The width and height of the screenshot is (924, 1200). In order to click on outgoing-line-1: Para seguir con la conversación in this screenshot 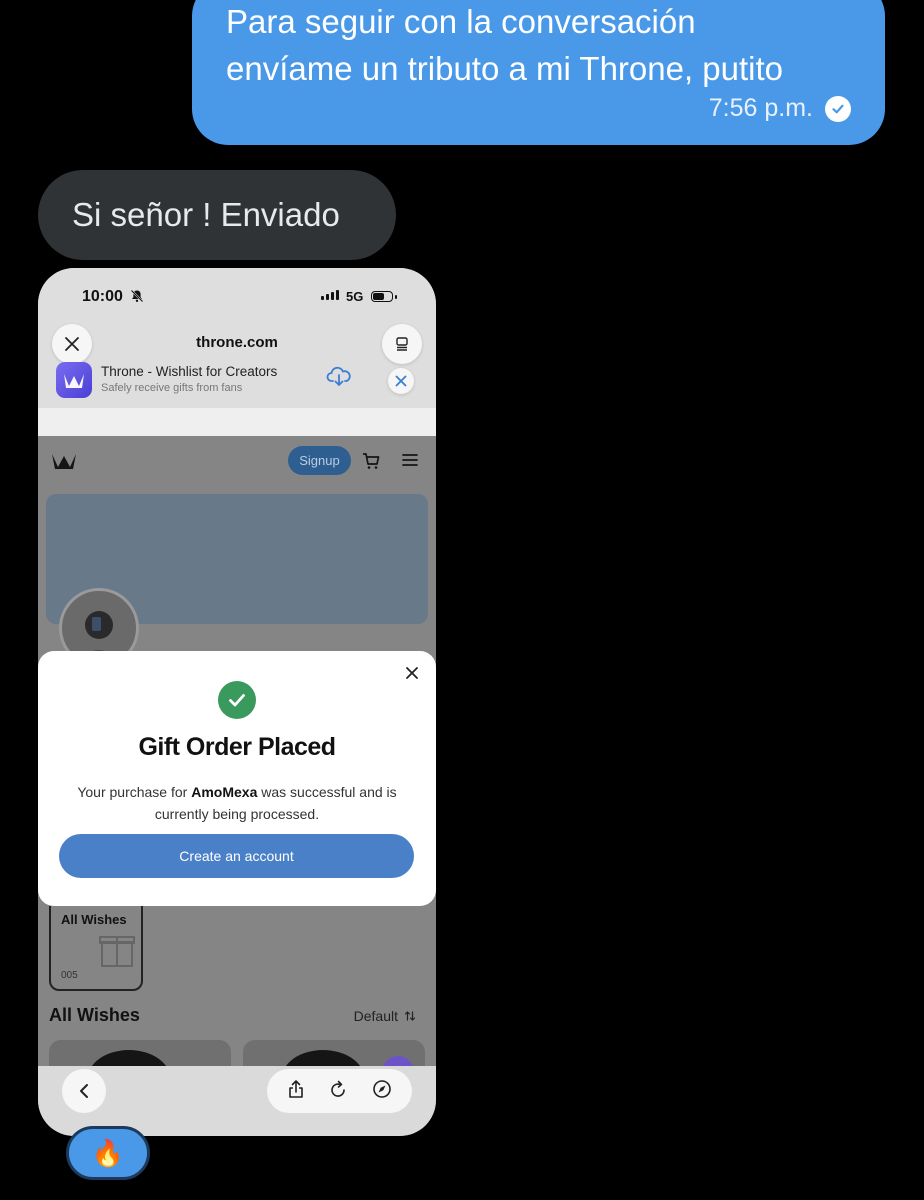, I will do `click(461, 21)`.